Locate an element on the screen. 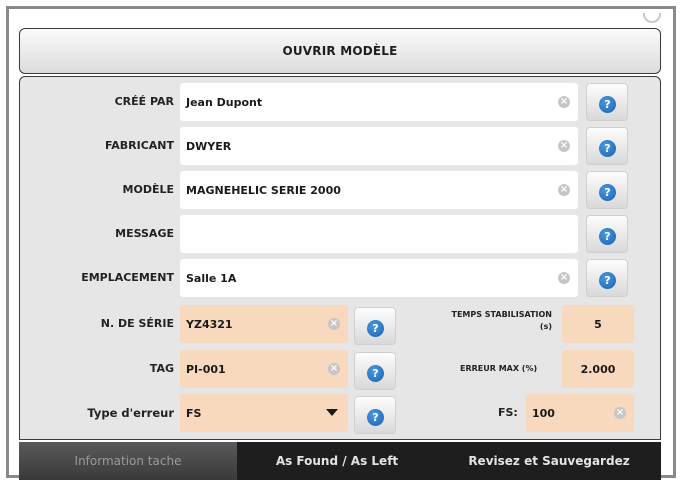  temps-stabilisation-label: TEMPS STABILISATION (s) is located at coordinates (478, 321).